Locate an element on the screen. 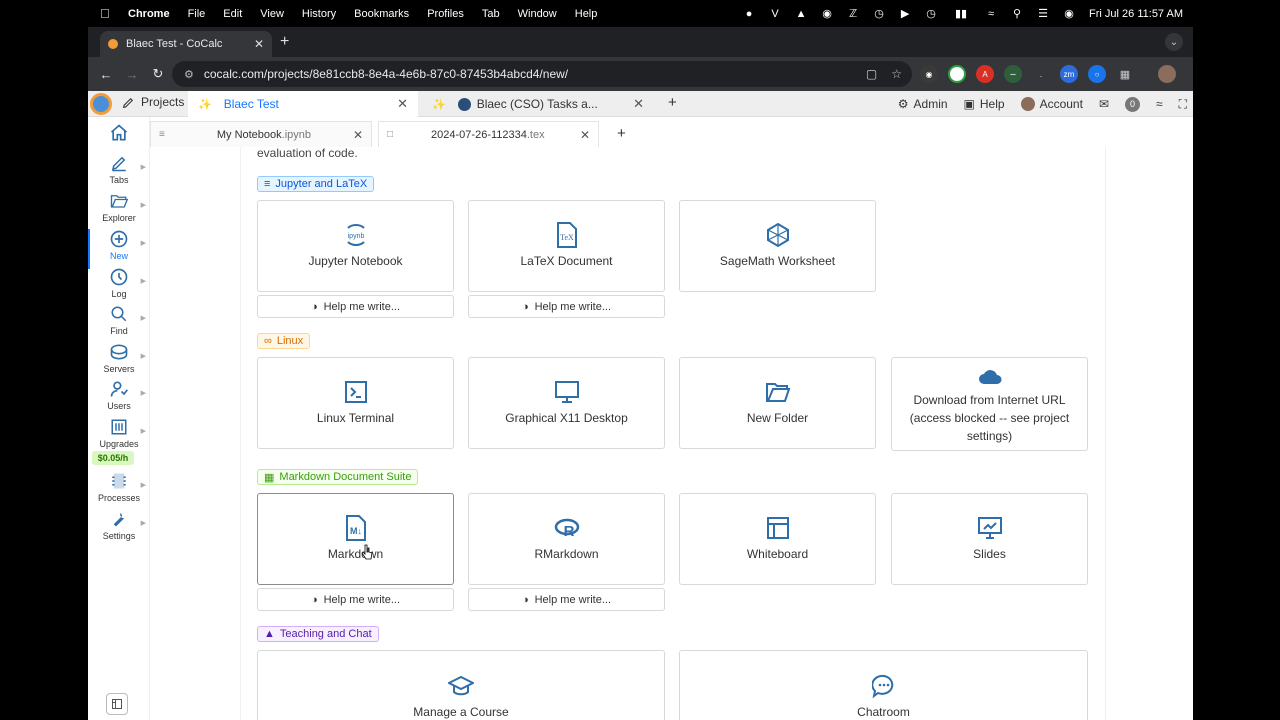  siri-icon: ◉ is located at coordinates (1069, 14).